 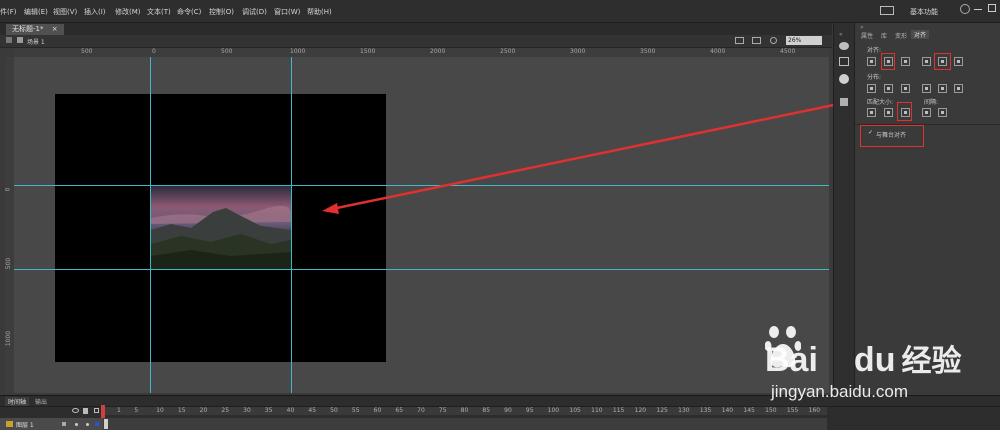 What do you see at coordinates (871, 61) in the screenshot?
I see `align-left-icon` at bounding box center [871, 61].